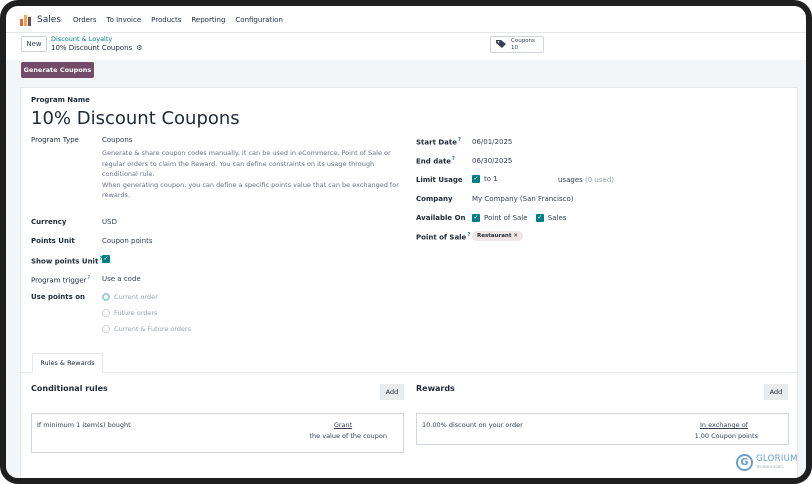 This screenshot has width=812, height=484. What do you see at coordinates (81, 39) in the screenshot?
I see `breadcrumb-parent: Discount & Loyalty` at bounding box center [81, 39].